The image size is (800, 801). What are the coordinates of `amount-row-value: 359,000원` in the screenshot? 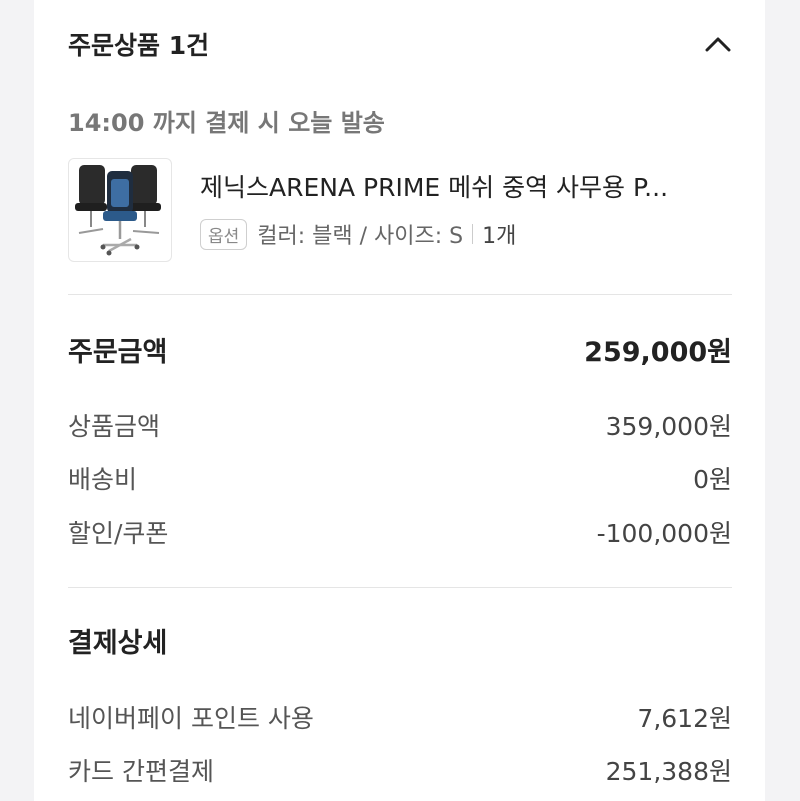 It's located at (668, 426).